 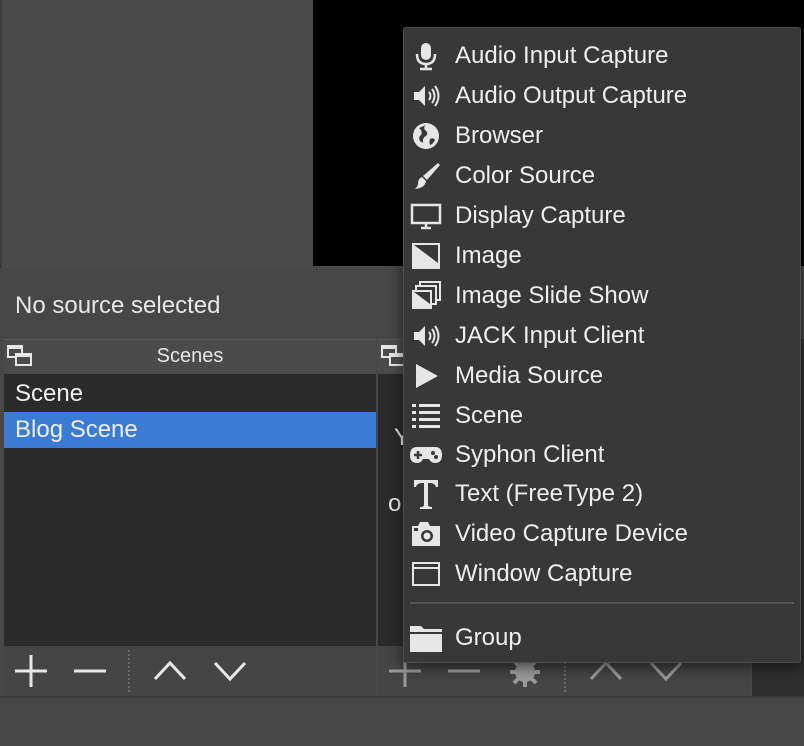 I want to click on menu-item-color-source: Color Source, so click(x=602, y=176).